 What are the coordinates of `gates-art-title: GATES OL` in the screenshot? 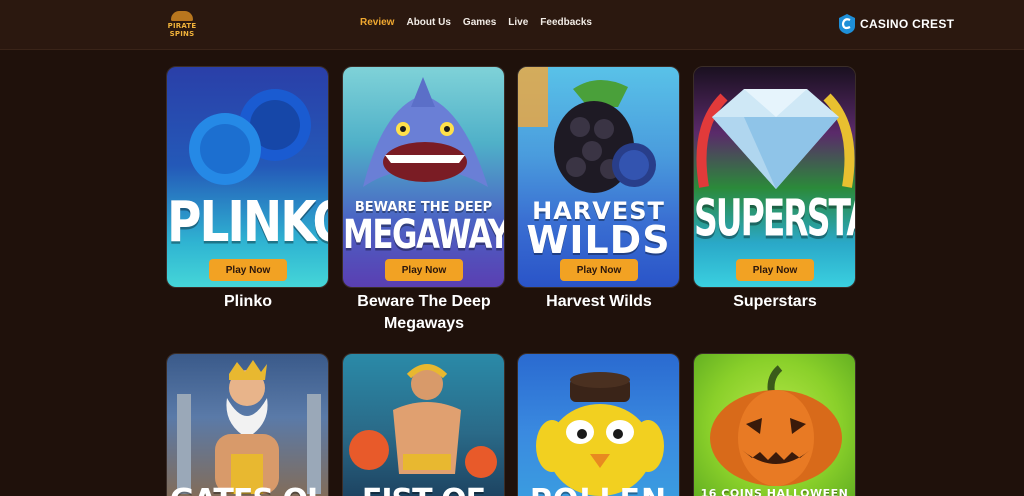 It's located at (247, 491).